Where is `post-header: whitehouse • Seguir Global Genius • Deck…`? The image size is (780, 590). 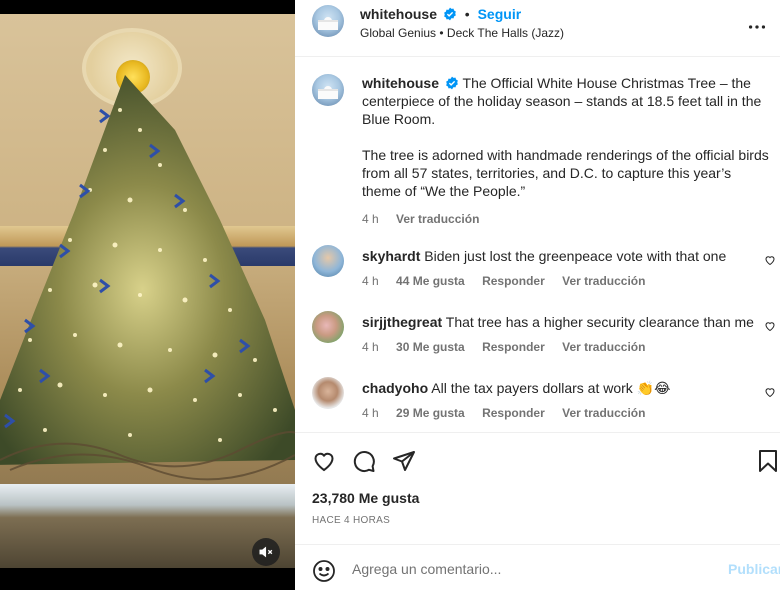
post-header: whitehouse • Seguir Global Genius • Deck… is located at coordinates (537, 28).